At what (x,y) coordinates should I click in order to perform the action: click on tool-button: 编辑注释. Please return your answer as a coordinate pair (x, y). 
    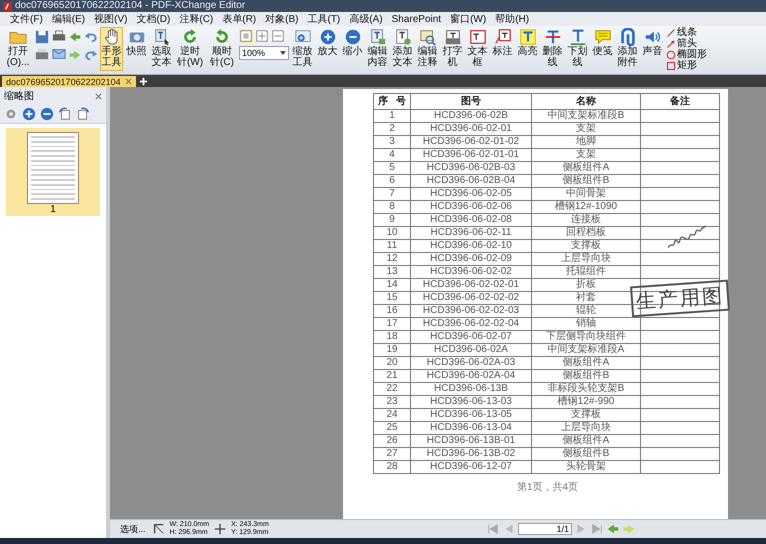
    Looking at the image, I should click on (427, 49).